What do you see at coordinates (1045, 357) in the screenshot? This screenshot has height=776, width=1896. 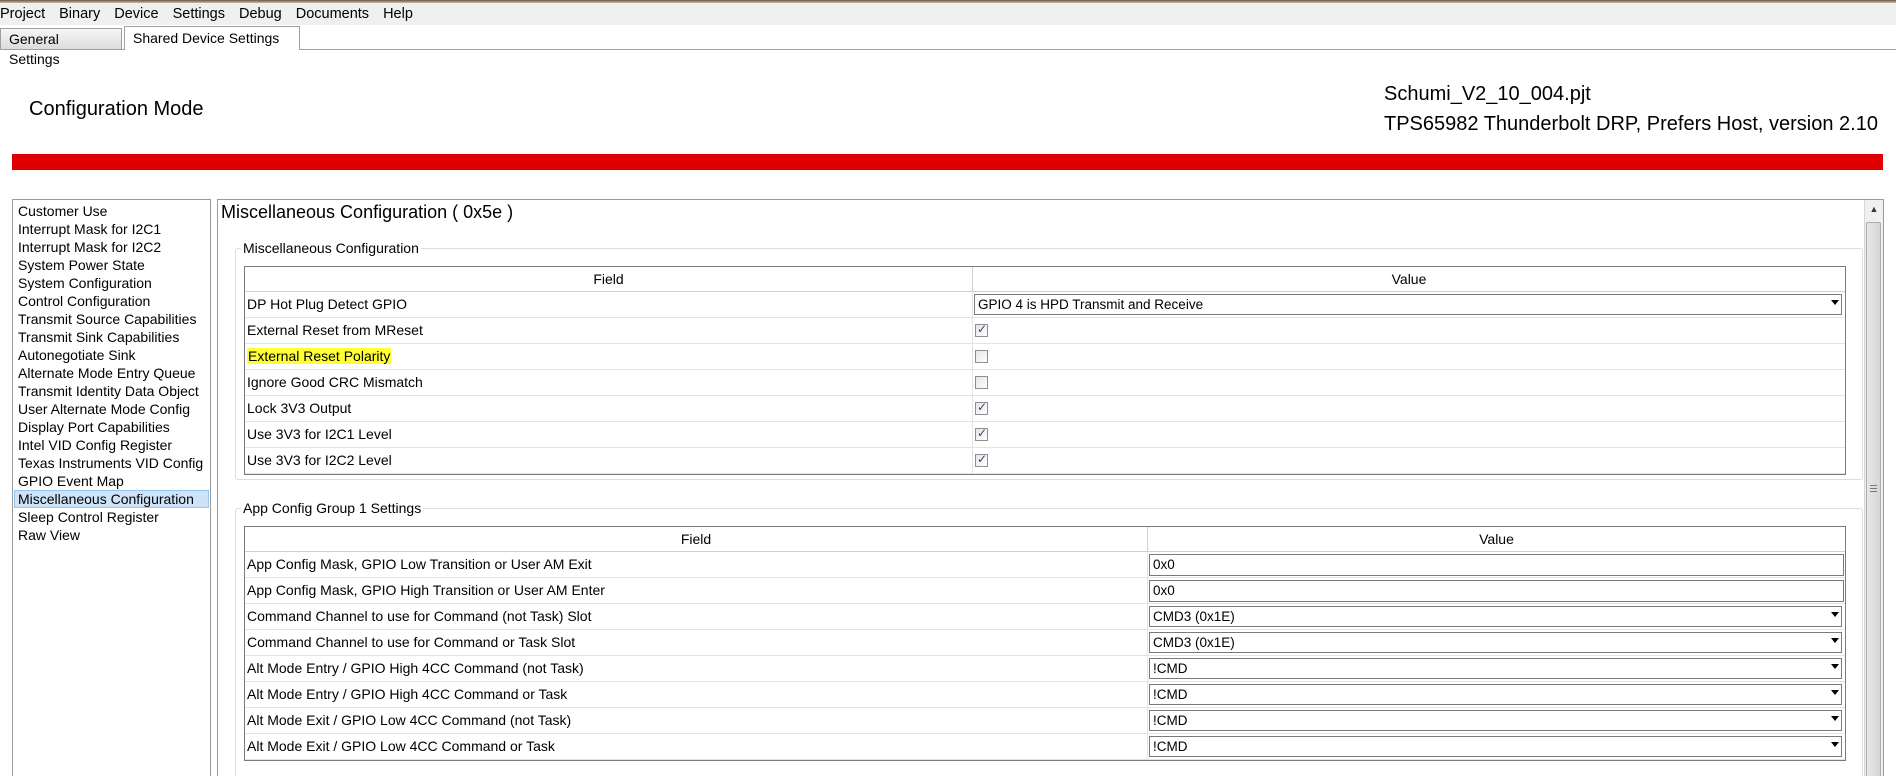 I see `table-row: External Reset Polarity` at bounding box center [1045, 357].